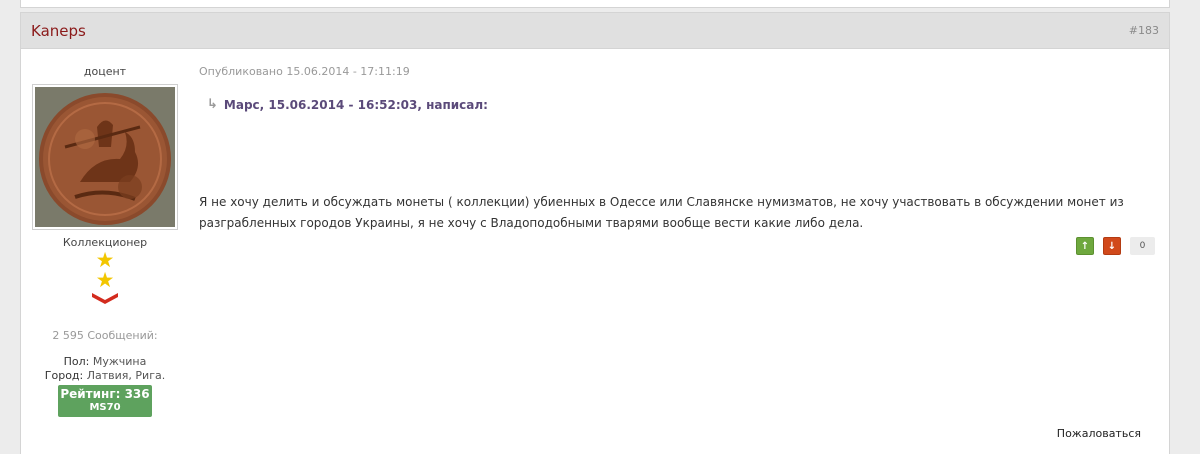  What do you see at coordinates (212, 104) in the screenshot?
I see `quote-icon: ↳` at bounding box center [212, 104].